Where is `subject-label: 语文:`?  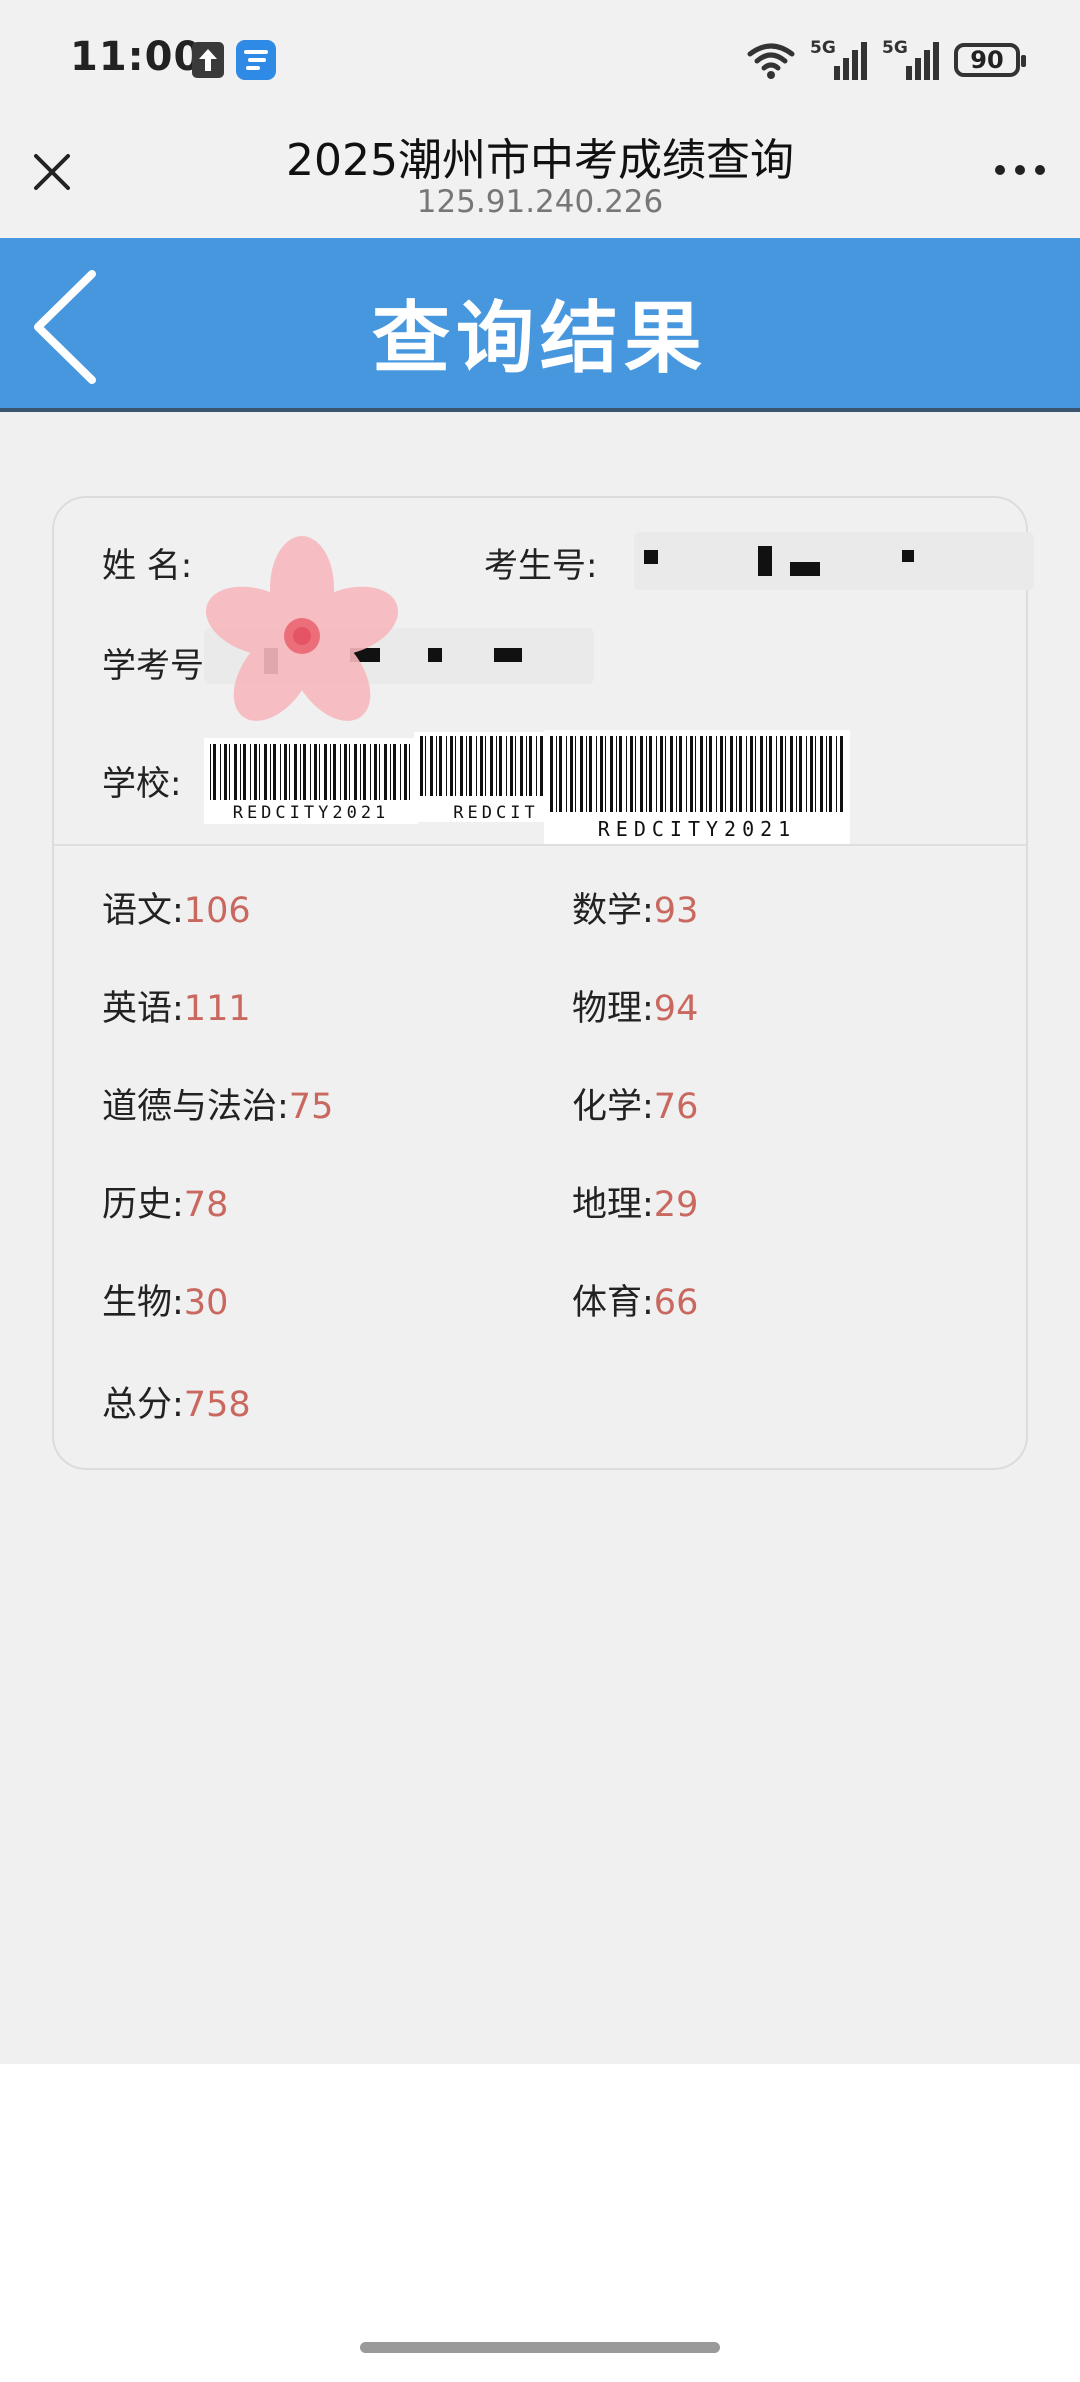
subject-label: 语文: is located at coordinates (143, 911).